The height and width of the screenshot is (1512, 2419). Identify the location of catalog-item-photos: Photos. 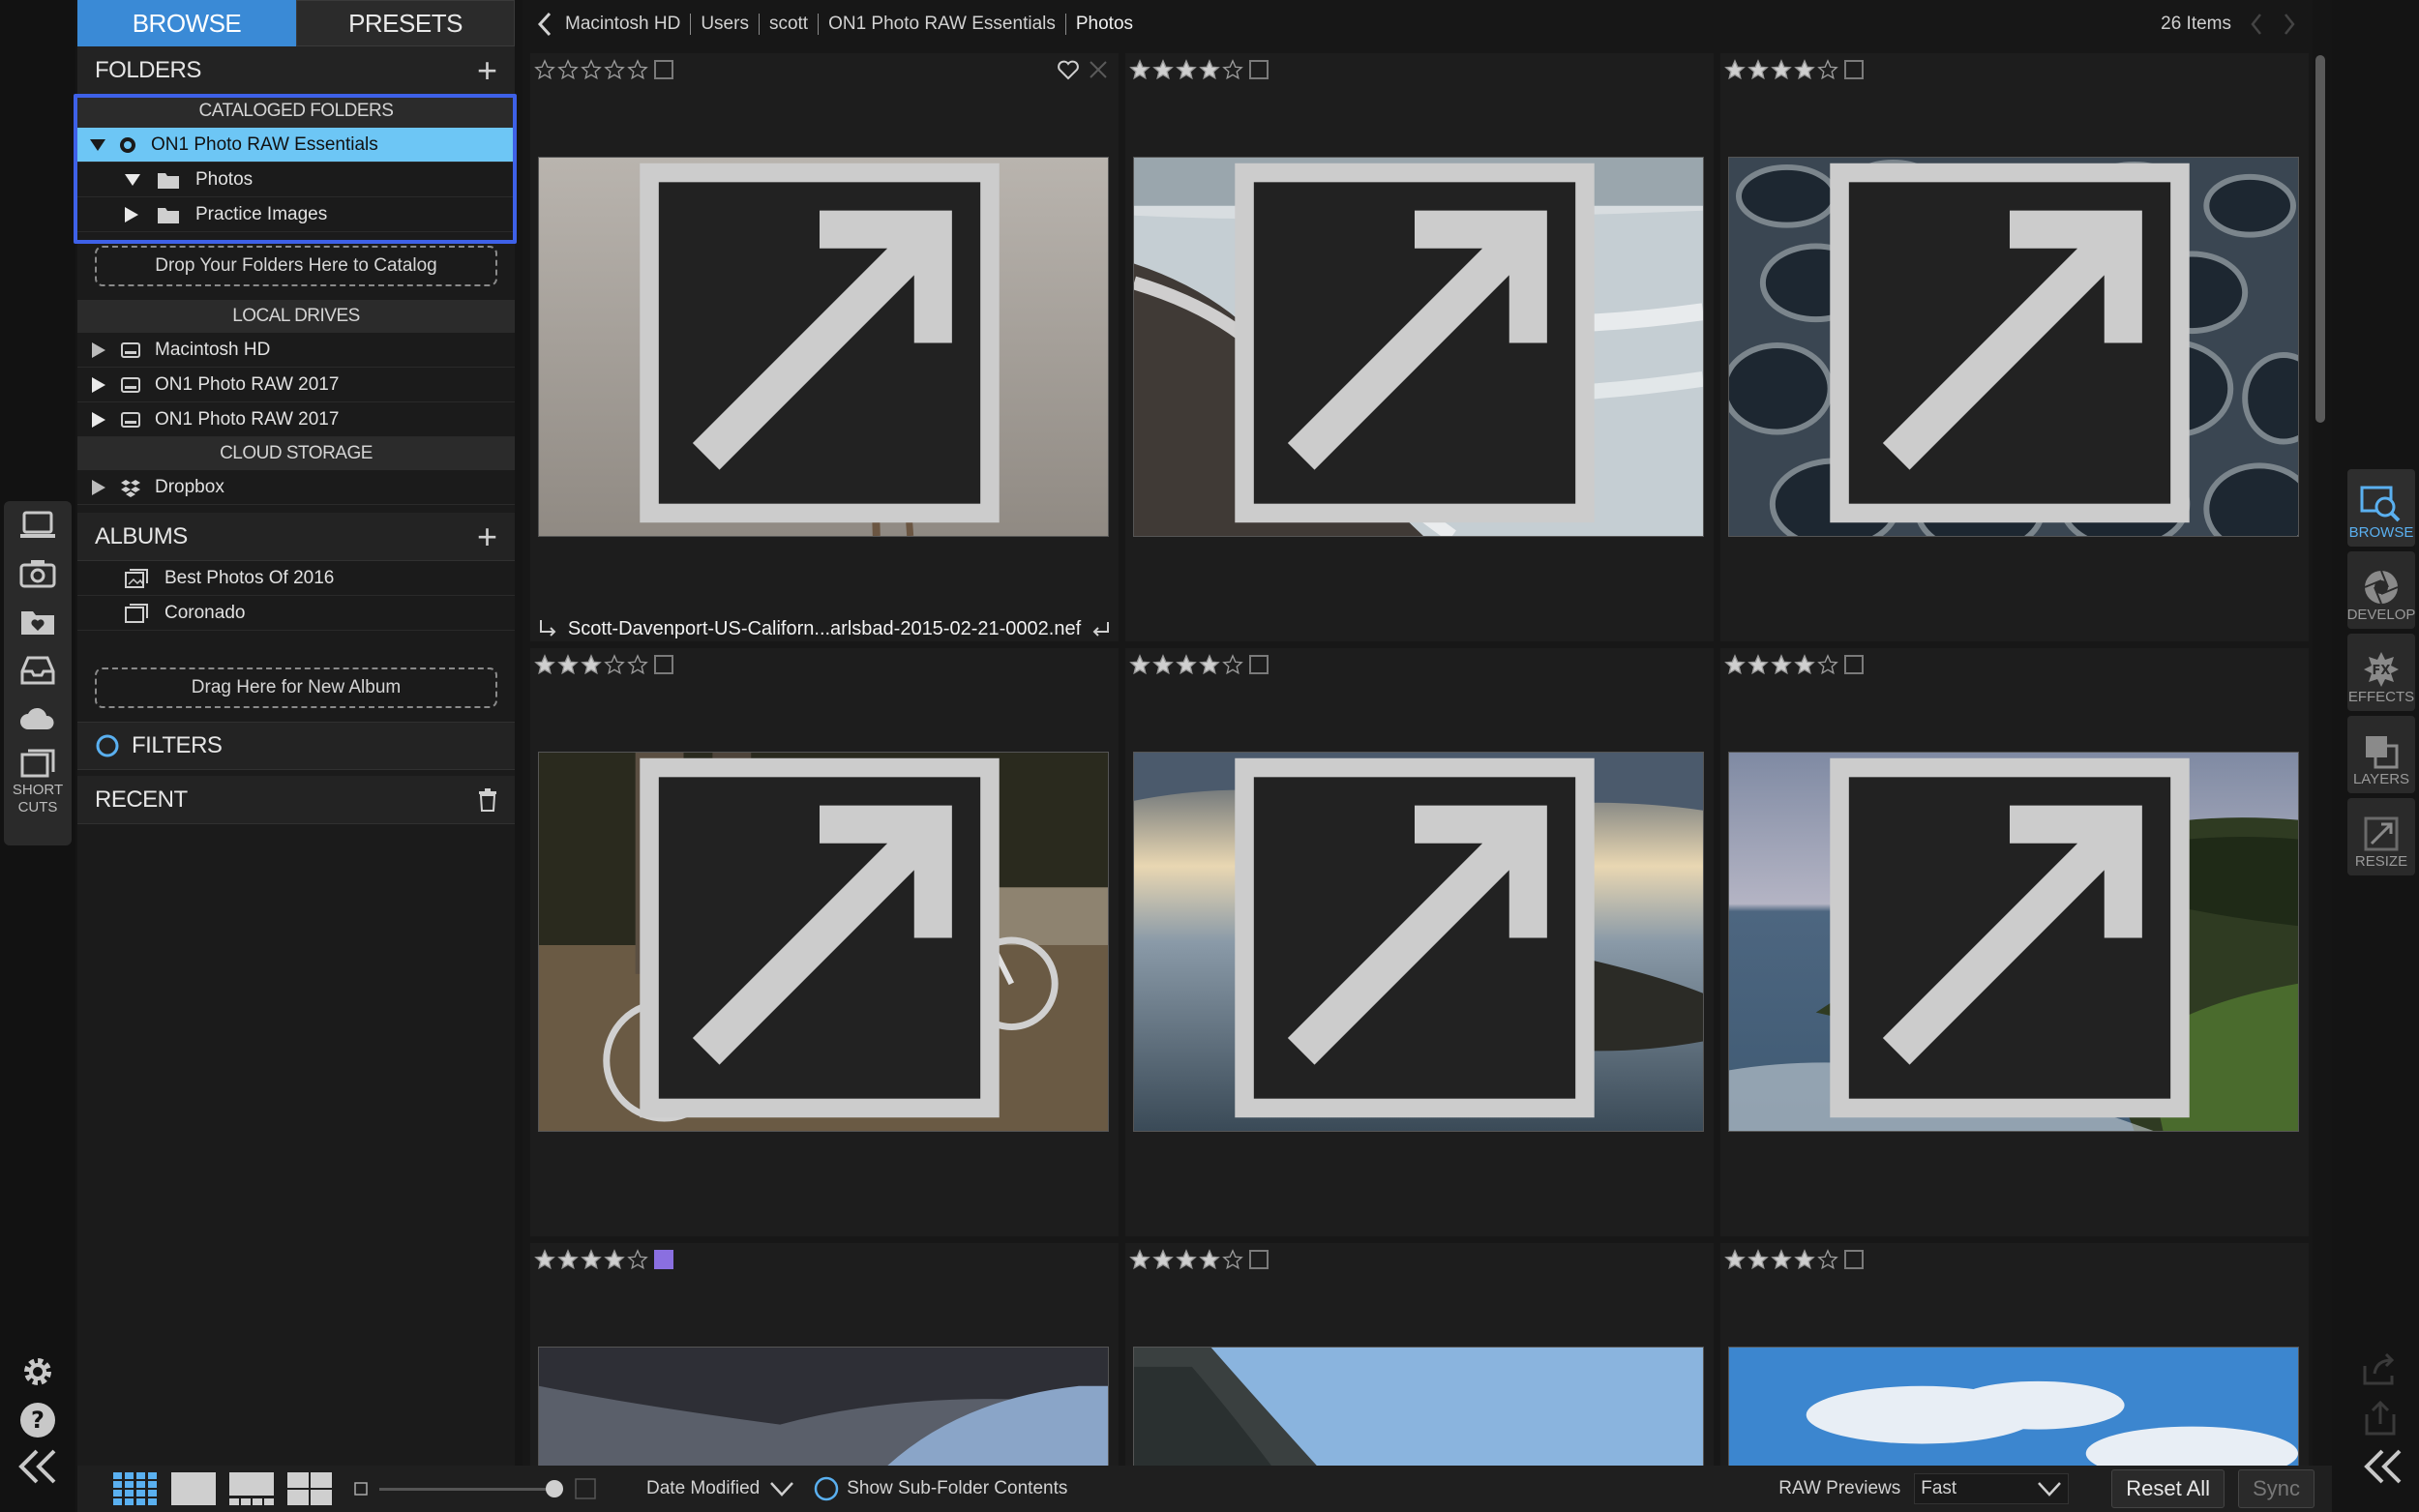
(296, 180).